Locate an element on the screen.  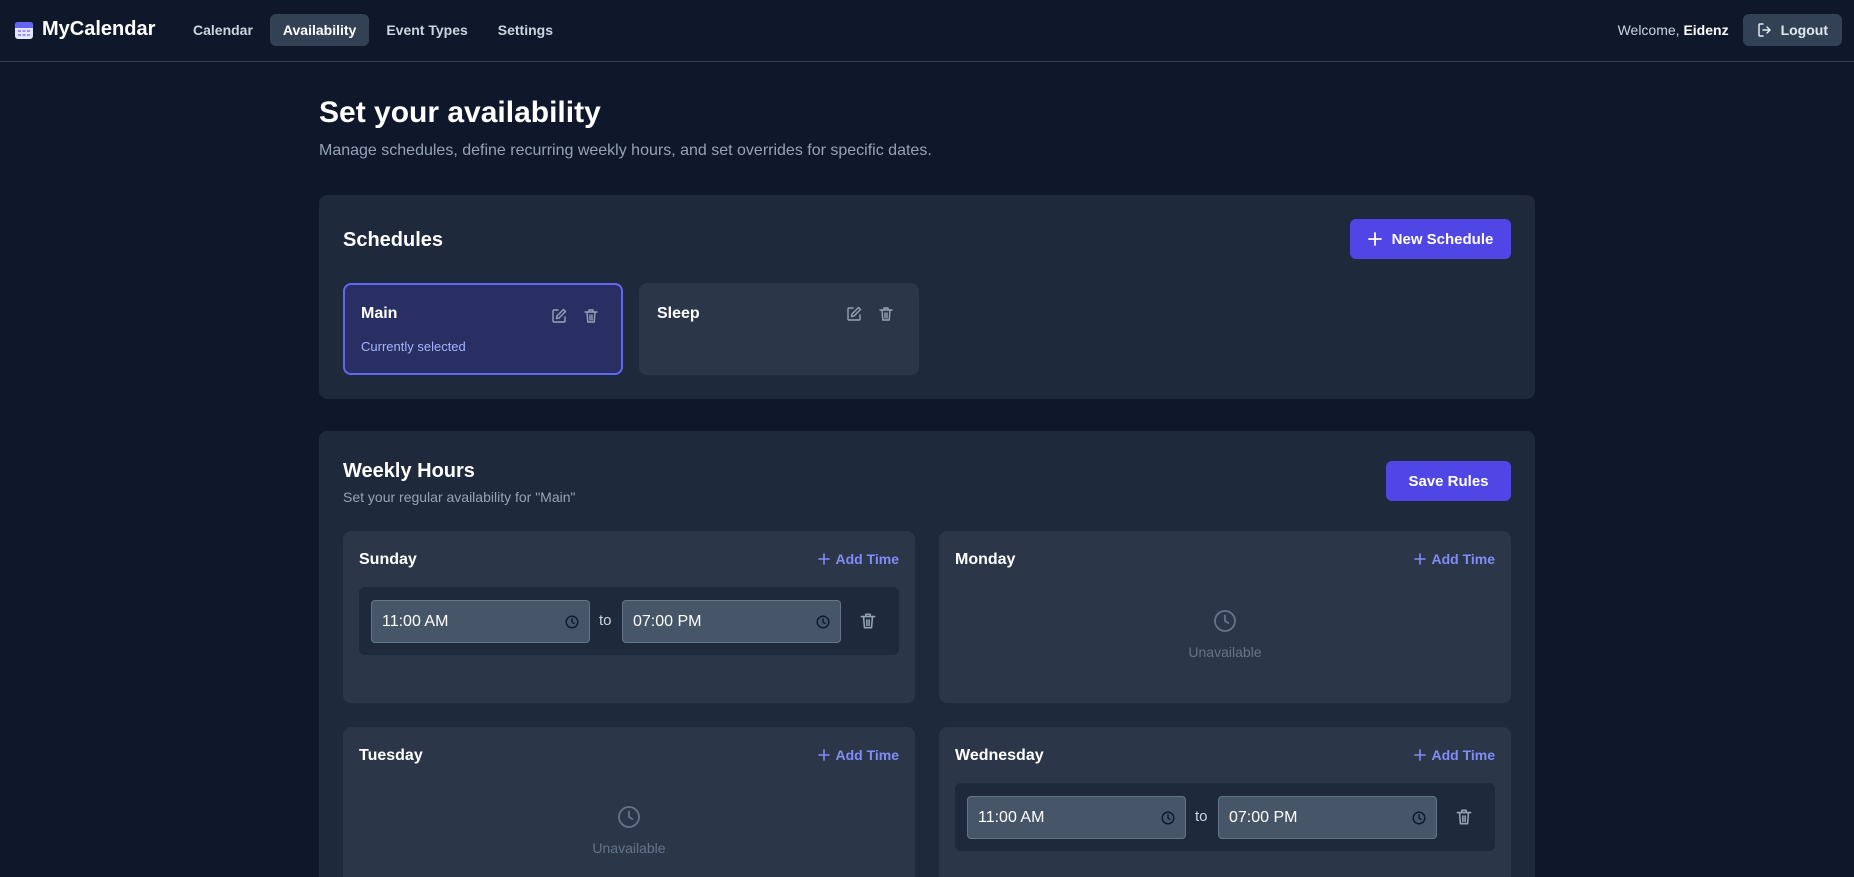
new-schedule-button: New Schedule is located at coordinates (1430, 239).